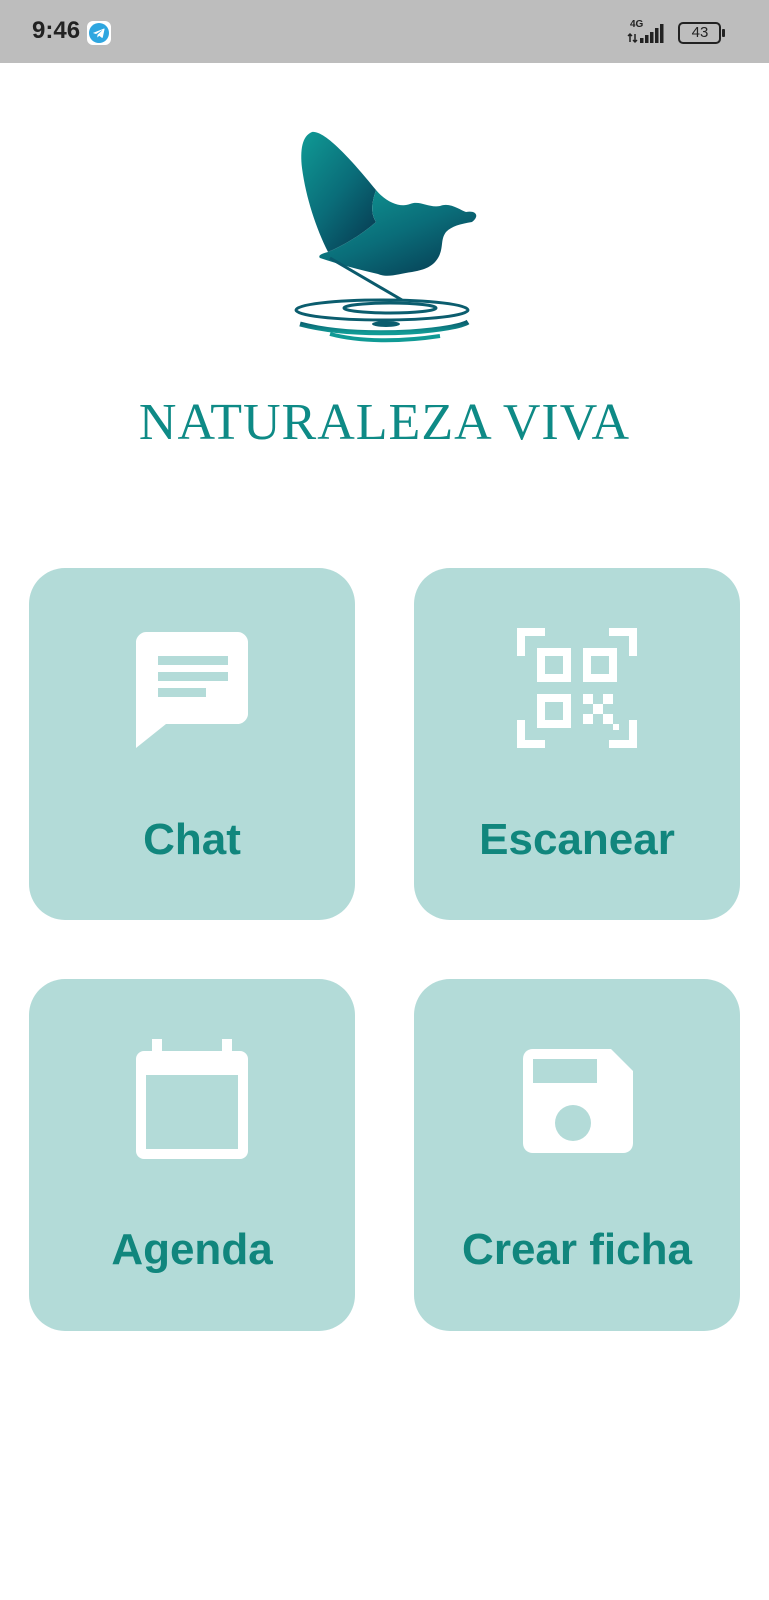 The height and width of the screenshot is (1600, 769). I want to click on butterfly-logo, so click(385, 237).